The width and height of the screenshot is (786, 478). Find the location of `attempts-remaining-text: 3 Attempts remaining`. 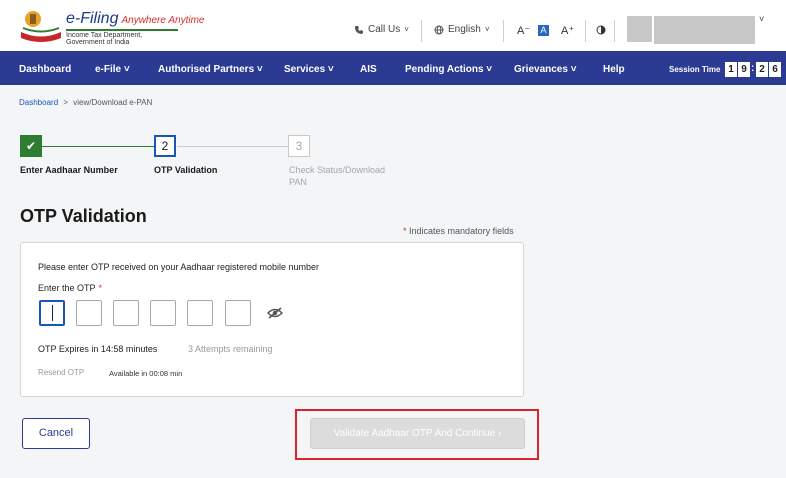

attempts-remaining-text: 3 Attempts remaining is located at coordinates (230, 349).